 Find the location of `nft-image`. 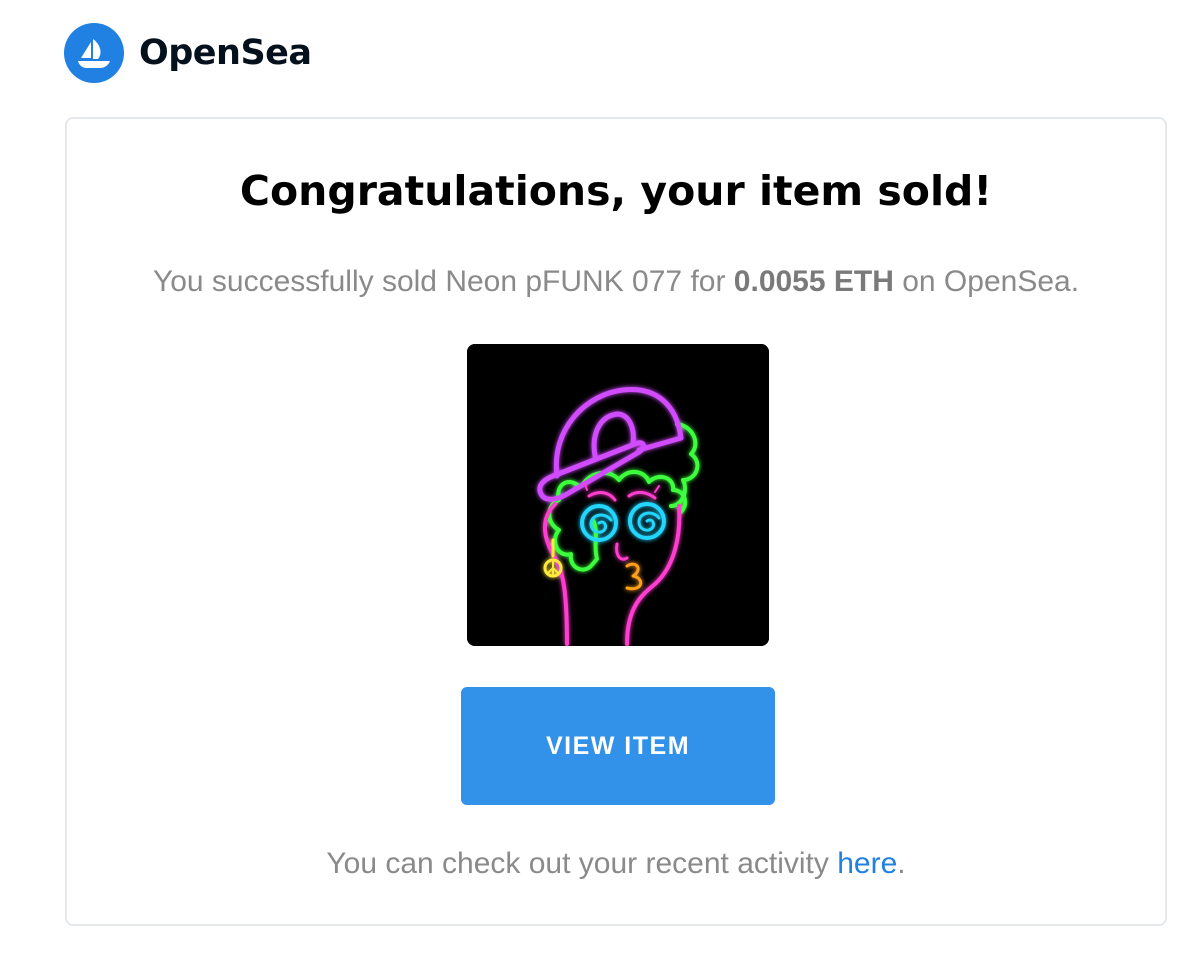

nft-image is located at coordinates (618, 495).